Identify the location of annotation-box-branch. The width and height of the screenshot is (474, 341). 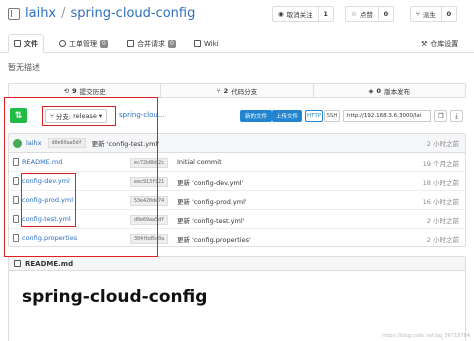
(79, 116).